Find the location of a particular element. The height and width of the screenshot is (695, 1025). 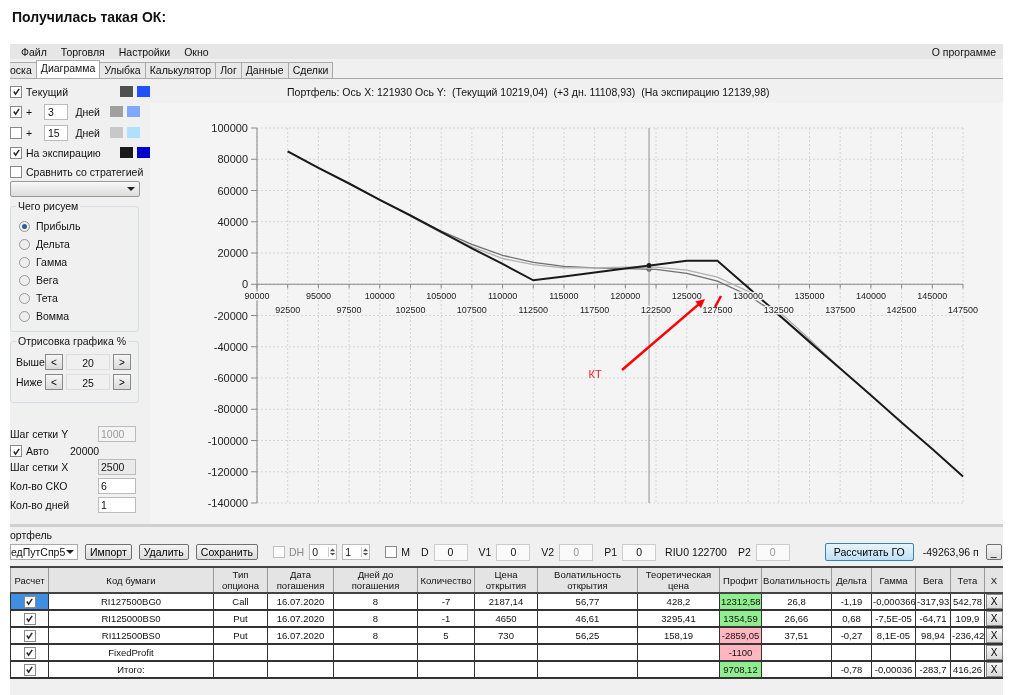

table-cell: -1,19 is located at coordinates (851, 601).